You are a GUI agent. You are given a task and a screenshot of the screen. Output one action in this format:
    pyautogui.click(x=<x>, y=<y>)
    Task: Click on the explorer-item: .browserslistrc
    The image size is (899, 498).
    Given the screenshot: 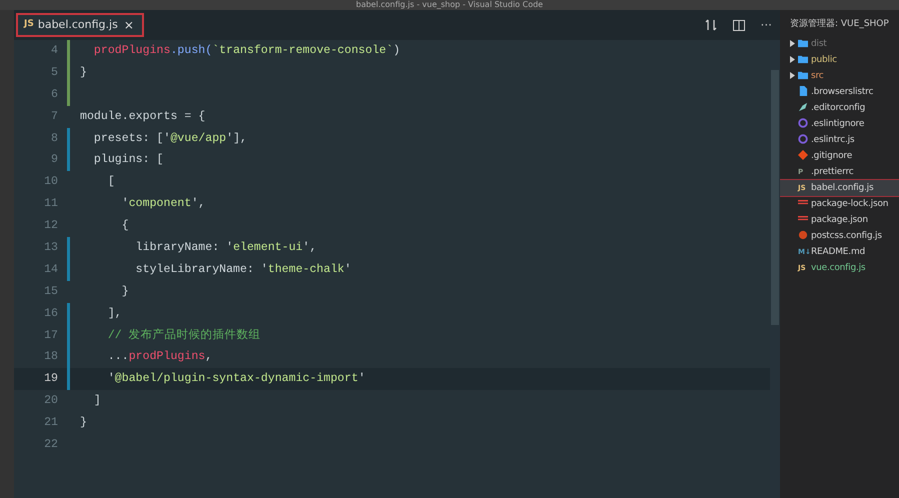 What is the action you would take?
    pyautogui.click(x=839, y=92)
    